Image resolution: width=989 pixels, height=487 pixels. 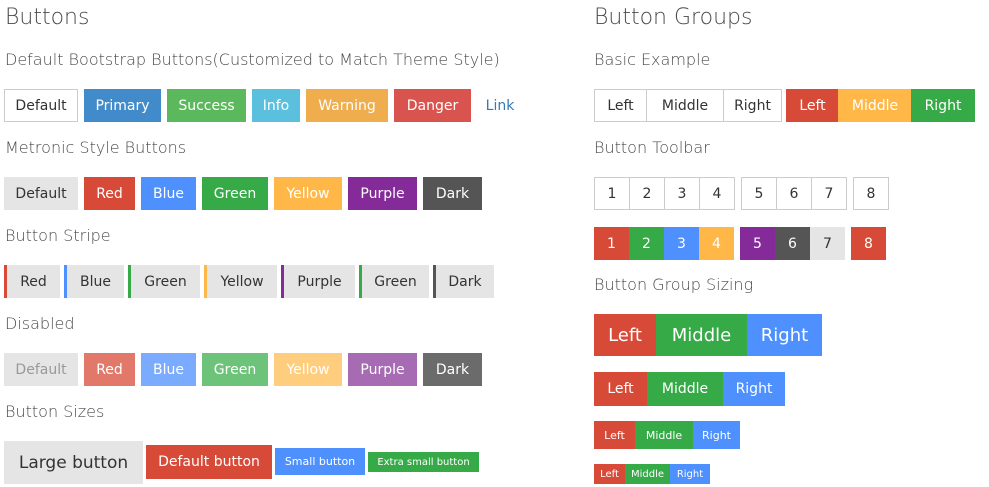 I want to click on toolbar-button-6: 6, so click(x=794, y=193).